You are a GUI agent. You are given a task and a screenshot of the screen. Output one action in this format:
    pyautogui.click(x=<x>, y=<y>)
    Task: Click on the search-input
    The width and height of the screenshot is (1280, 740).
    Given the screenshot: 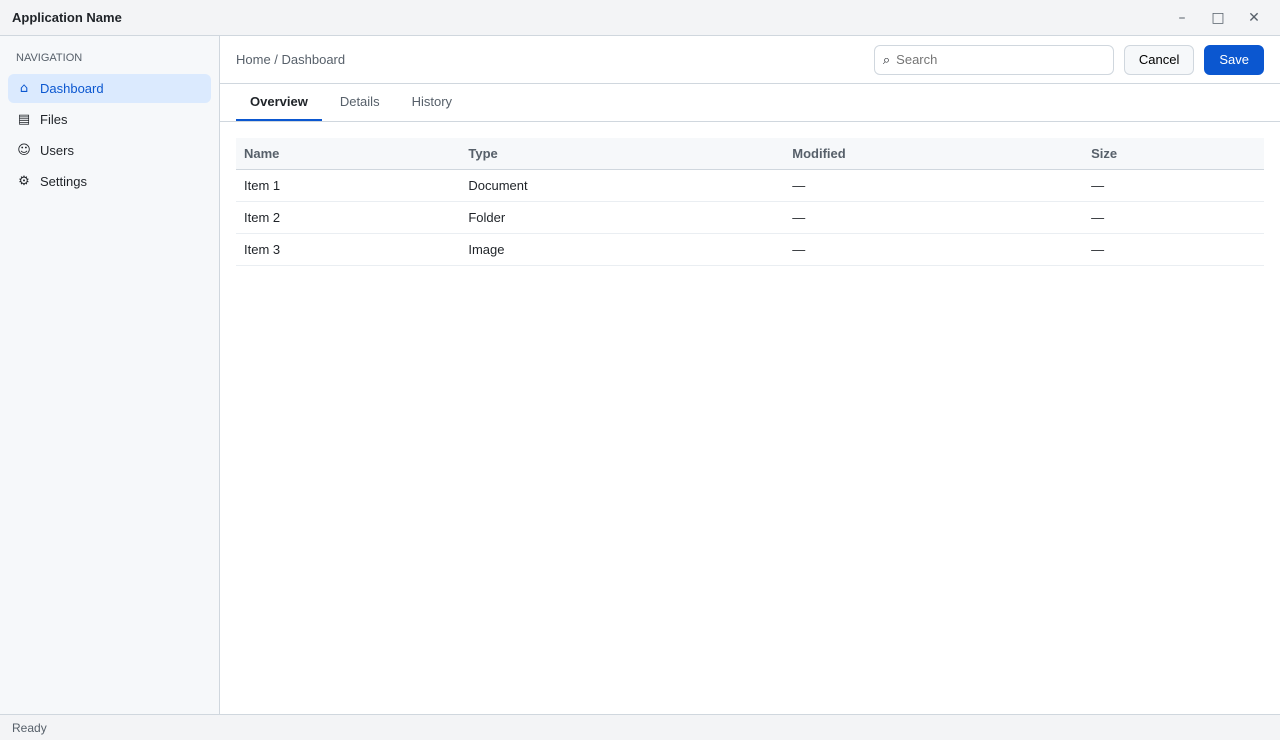 What is the action you would take?
    pyautogui.click(x=1000, y=59)
    